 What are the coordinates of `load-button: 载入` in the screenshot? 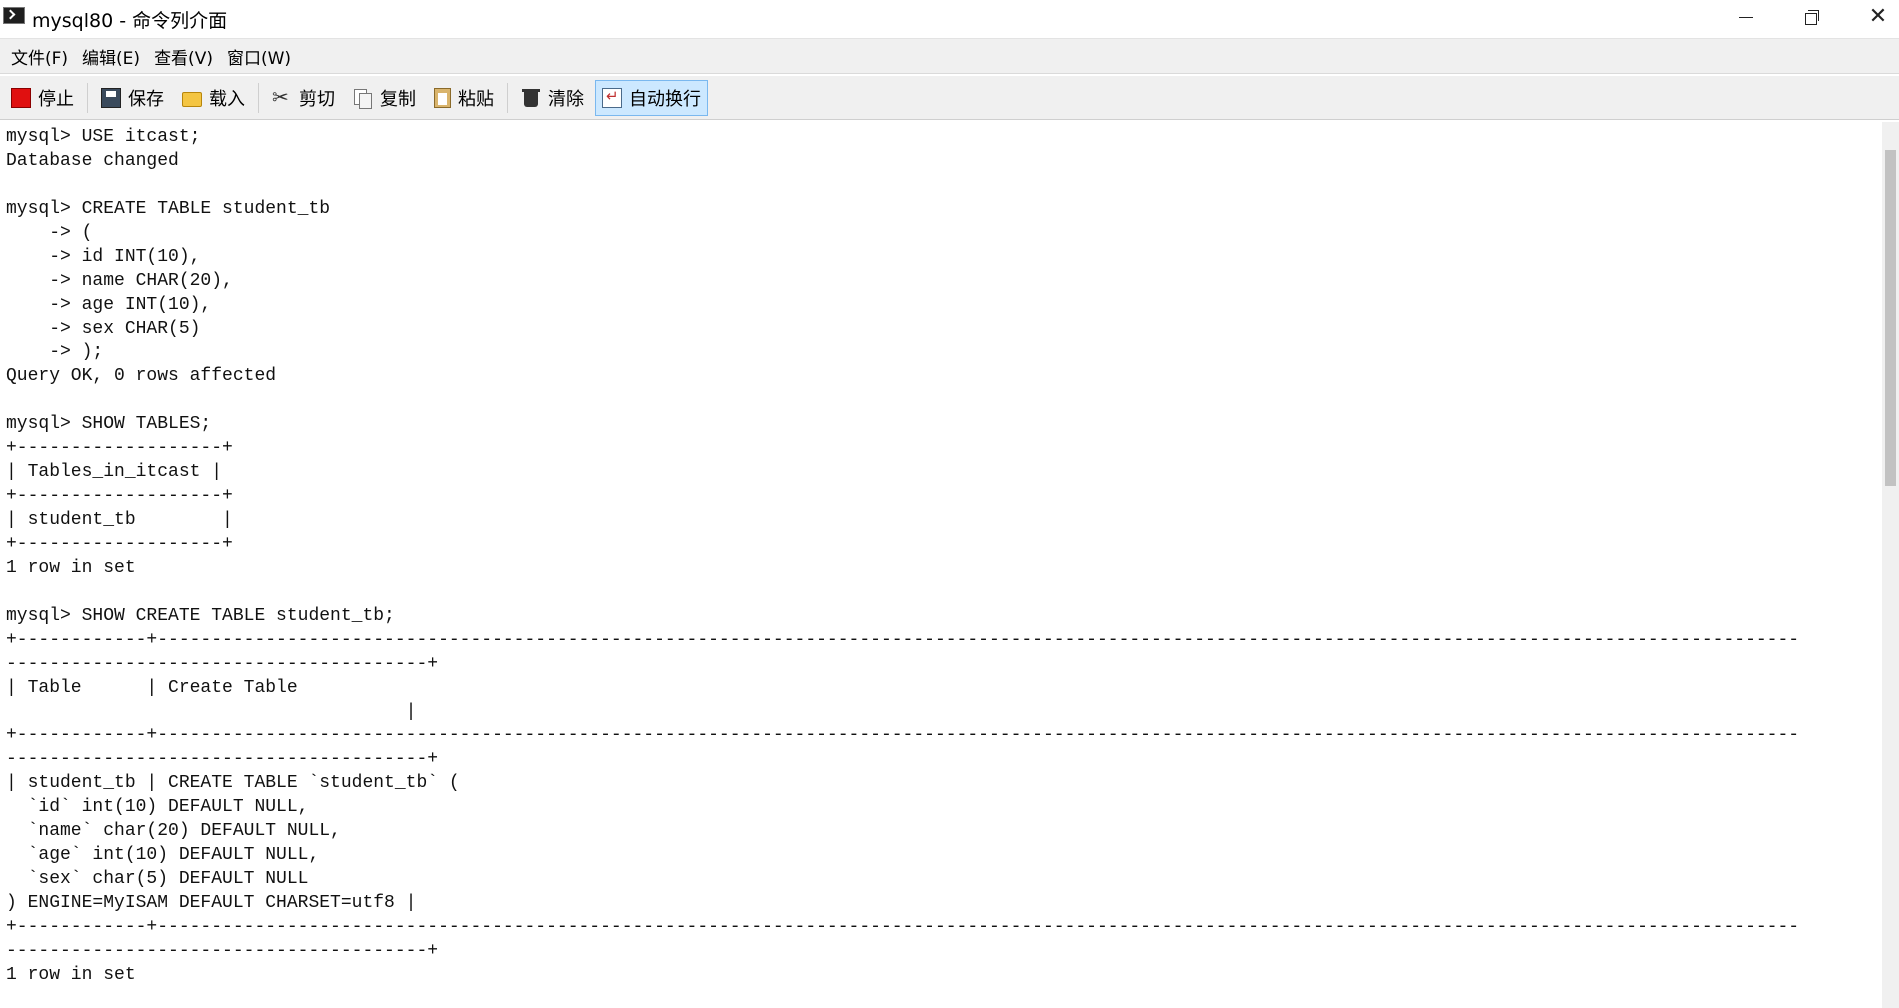 It's located at (213, 98).